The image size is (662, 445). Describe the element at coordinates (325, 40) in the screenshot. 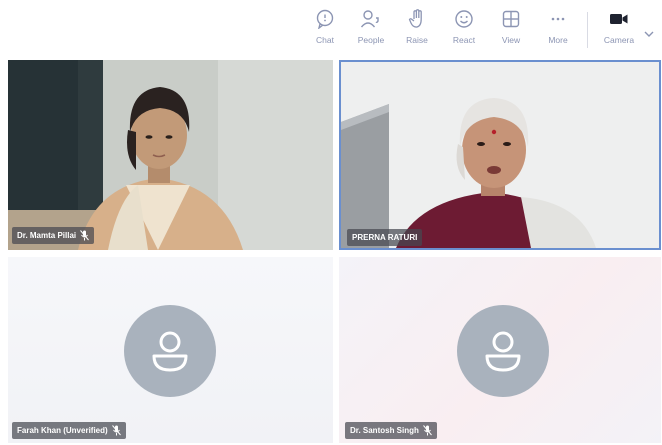

I see `chat-label: Chat` at that location.